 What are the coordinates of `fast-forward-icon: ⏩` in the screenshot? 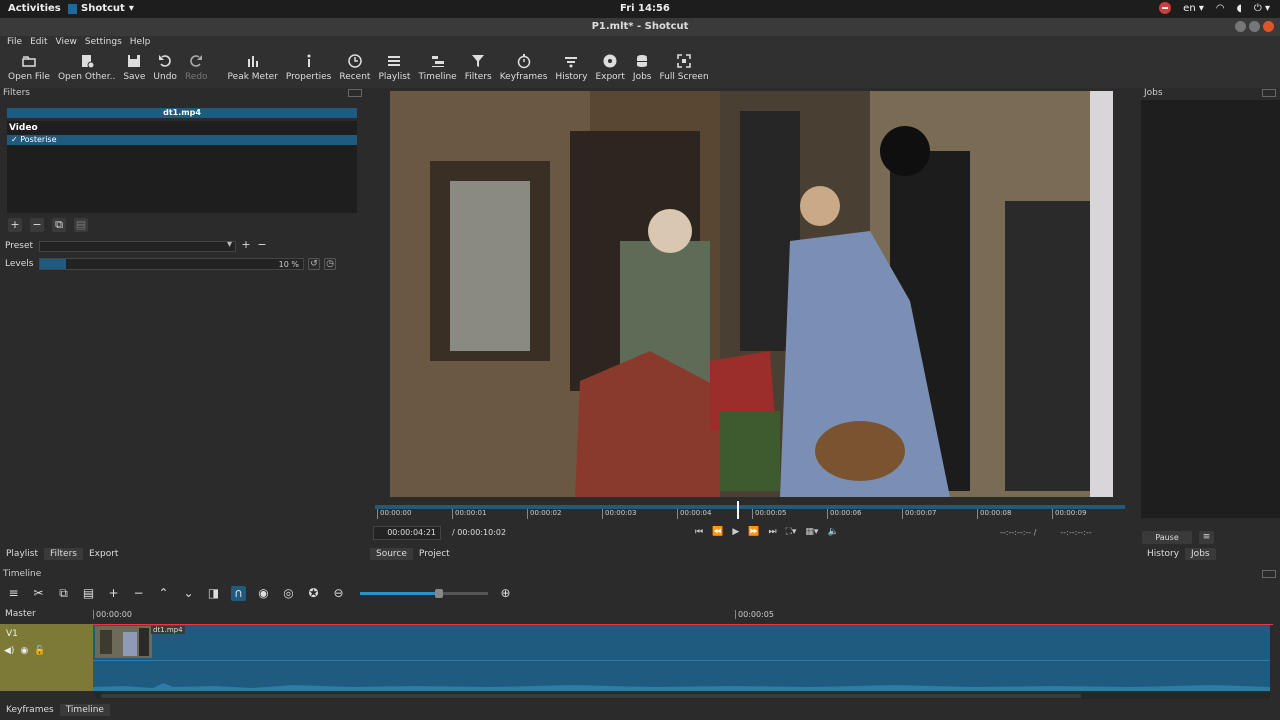 It's located at (753, 532).